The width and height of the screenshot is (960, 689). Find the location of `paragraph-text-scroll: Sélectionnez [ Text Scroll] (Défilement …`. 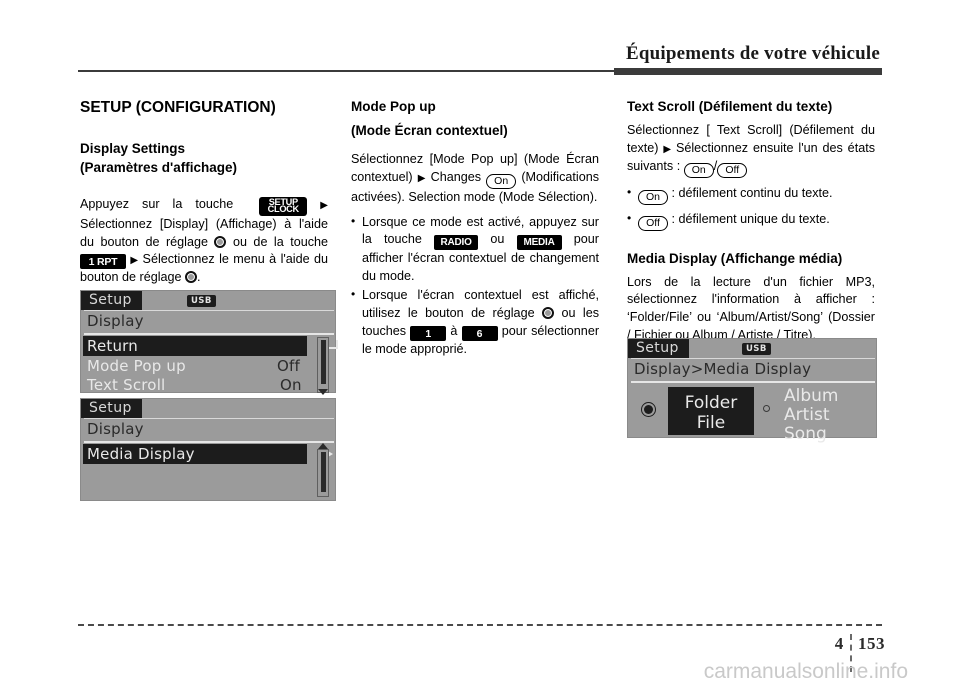

paragraph-text-scroll: Sélectionnez [ Text Scroll] (Défilement … is located at coordinates (751, 150).